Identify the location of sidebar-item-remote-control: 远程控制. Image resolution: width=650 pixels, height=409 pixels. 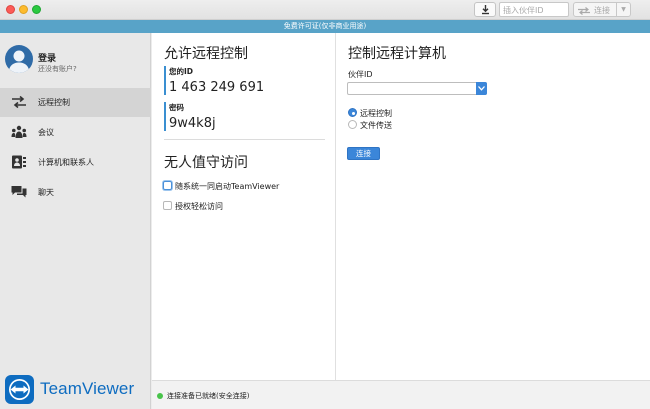
(75, 102).